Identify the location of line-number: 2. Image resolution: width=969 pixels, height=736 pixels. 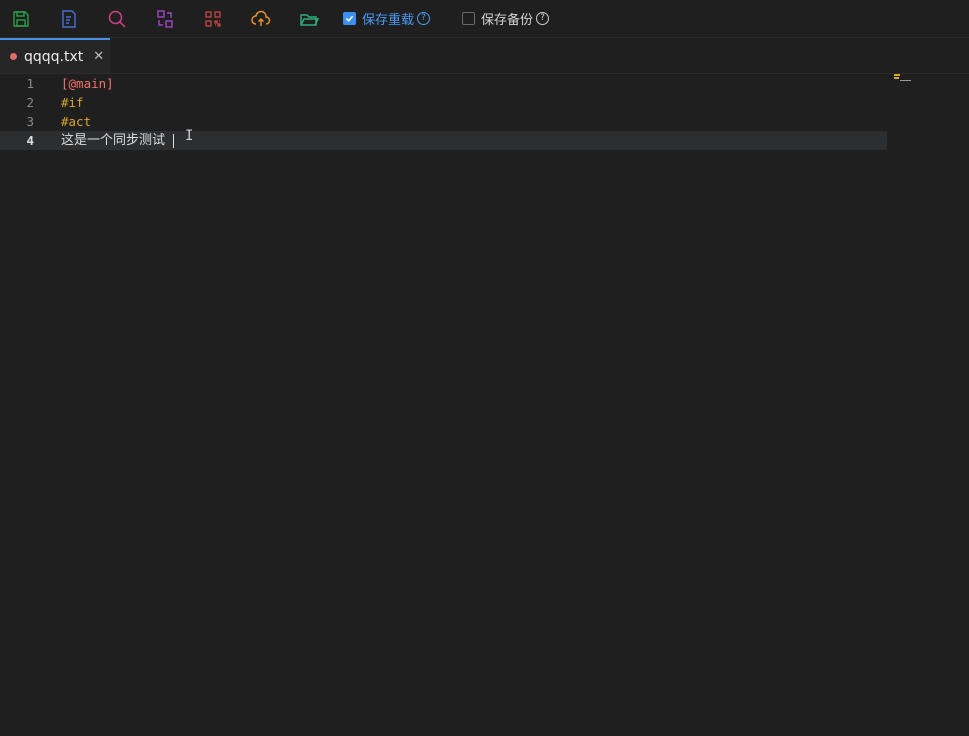
(30, 102).